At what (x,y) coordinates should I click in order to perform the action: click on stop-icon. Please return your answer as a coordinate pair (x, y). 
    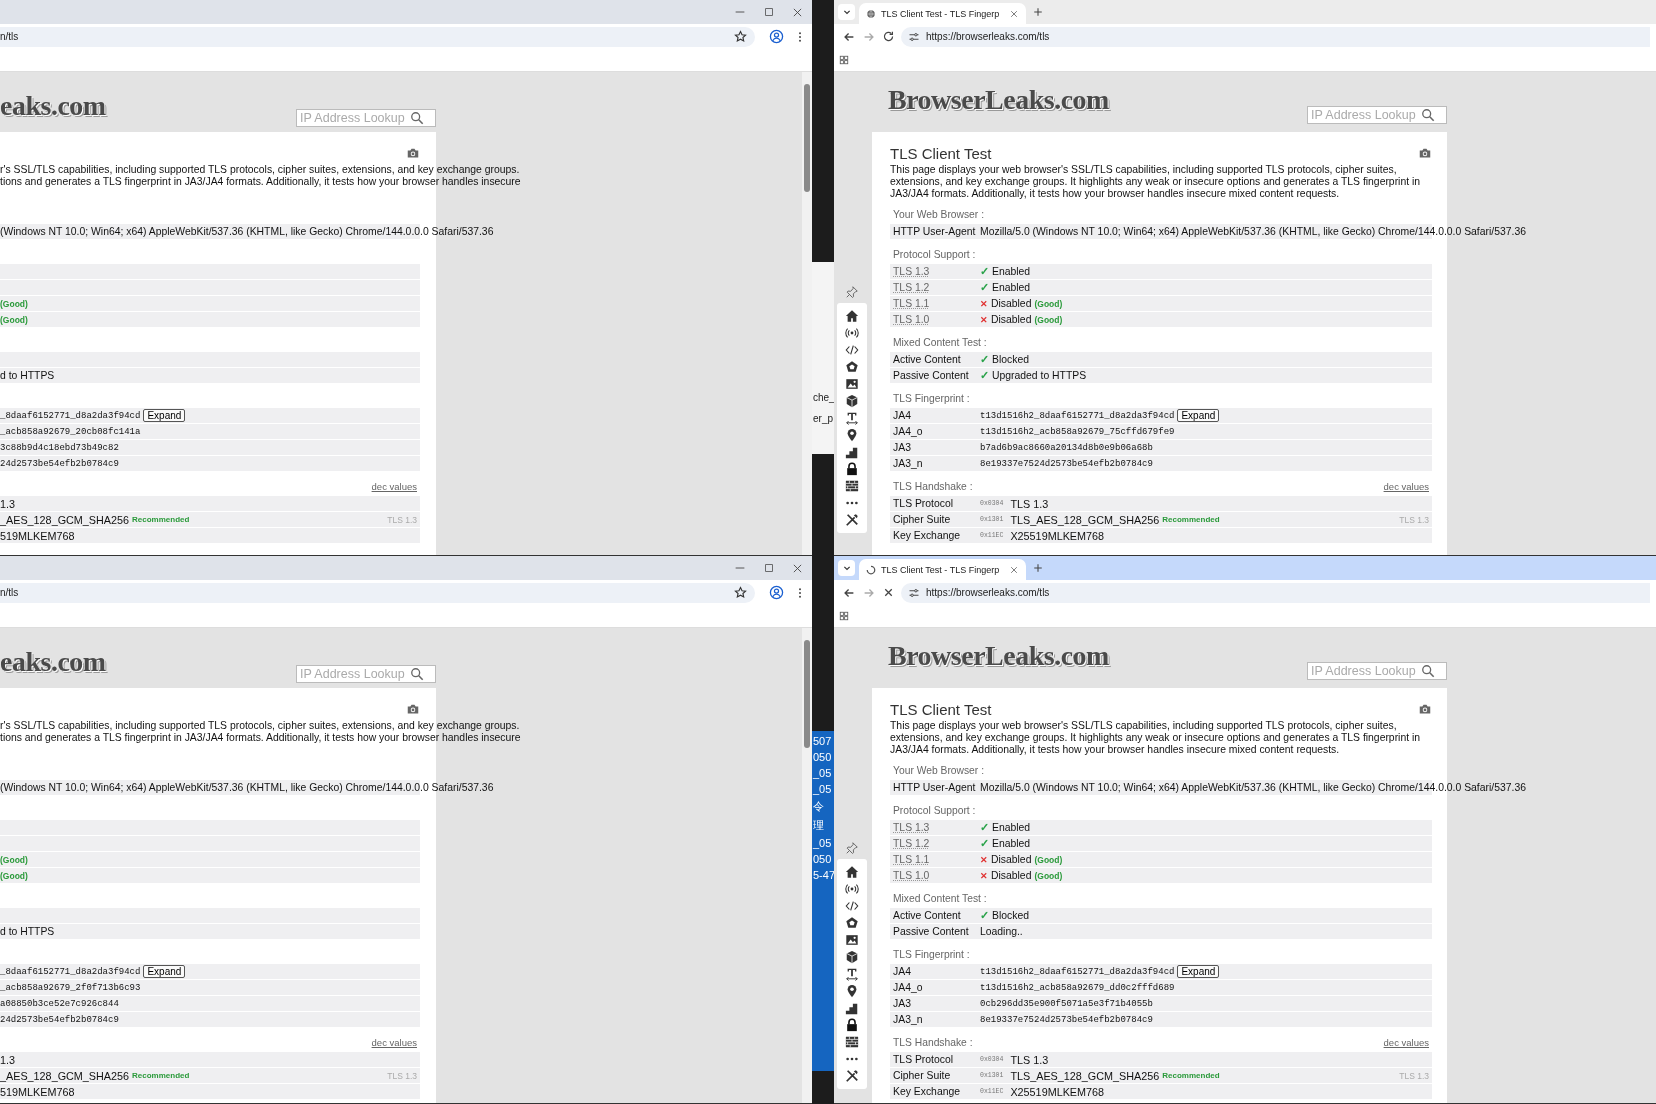
    Looking at the image, I should click on (888, 592).